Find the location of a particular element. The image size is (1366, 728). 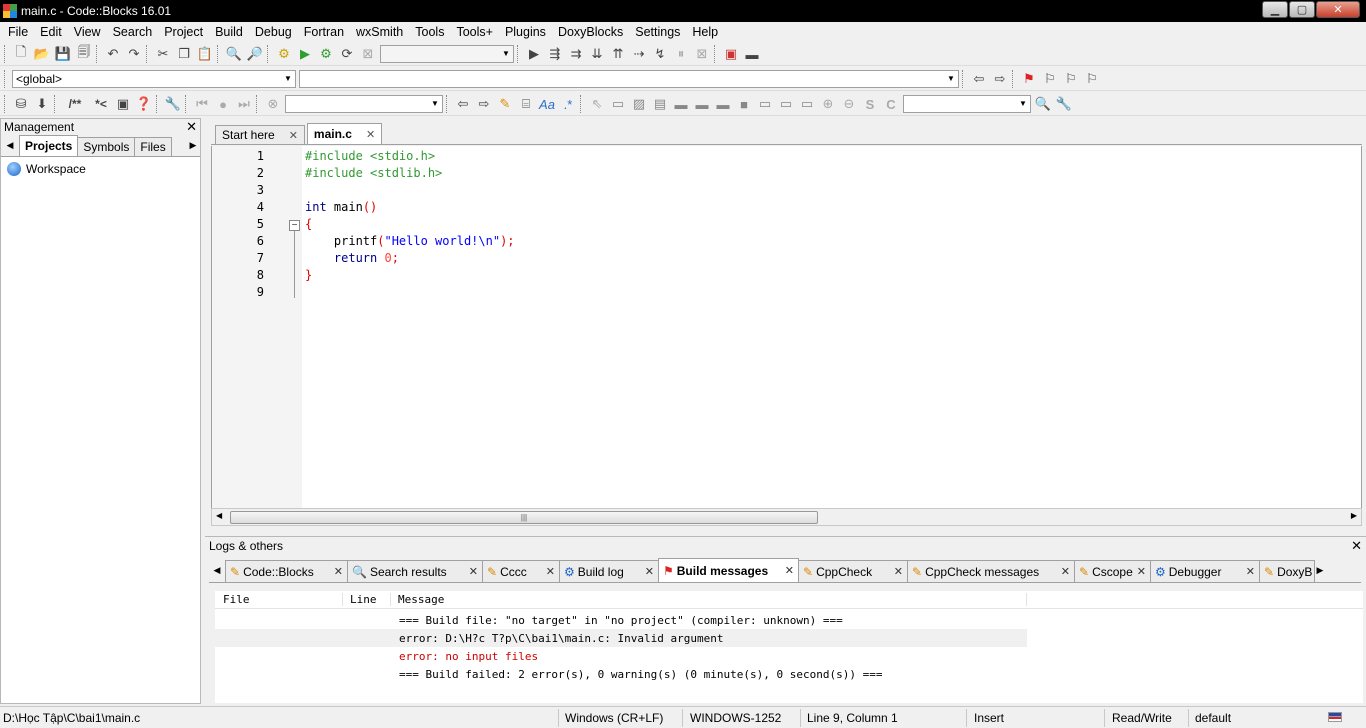

bookmark-toggle-icon: ⚑ is located at coordinates (1029, 79).